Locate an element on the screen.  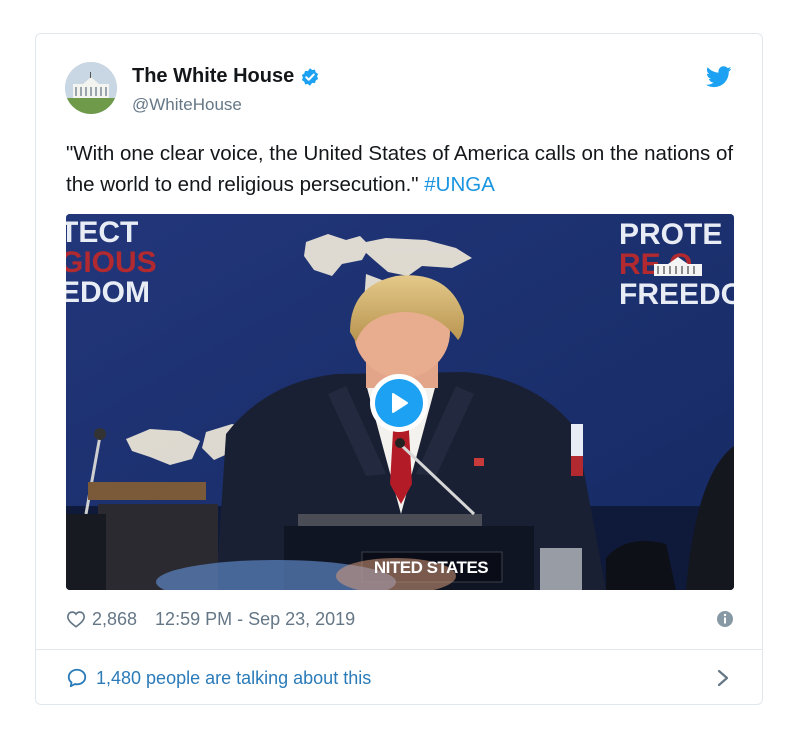
play-icon is located at coordinates (400, 403).